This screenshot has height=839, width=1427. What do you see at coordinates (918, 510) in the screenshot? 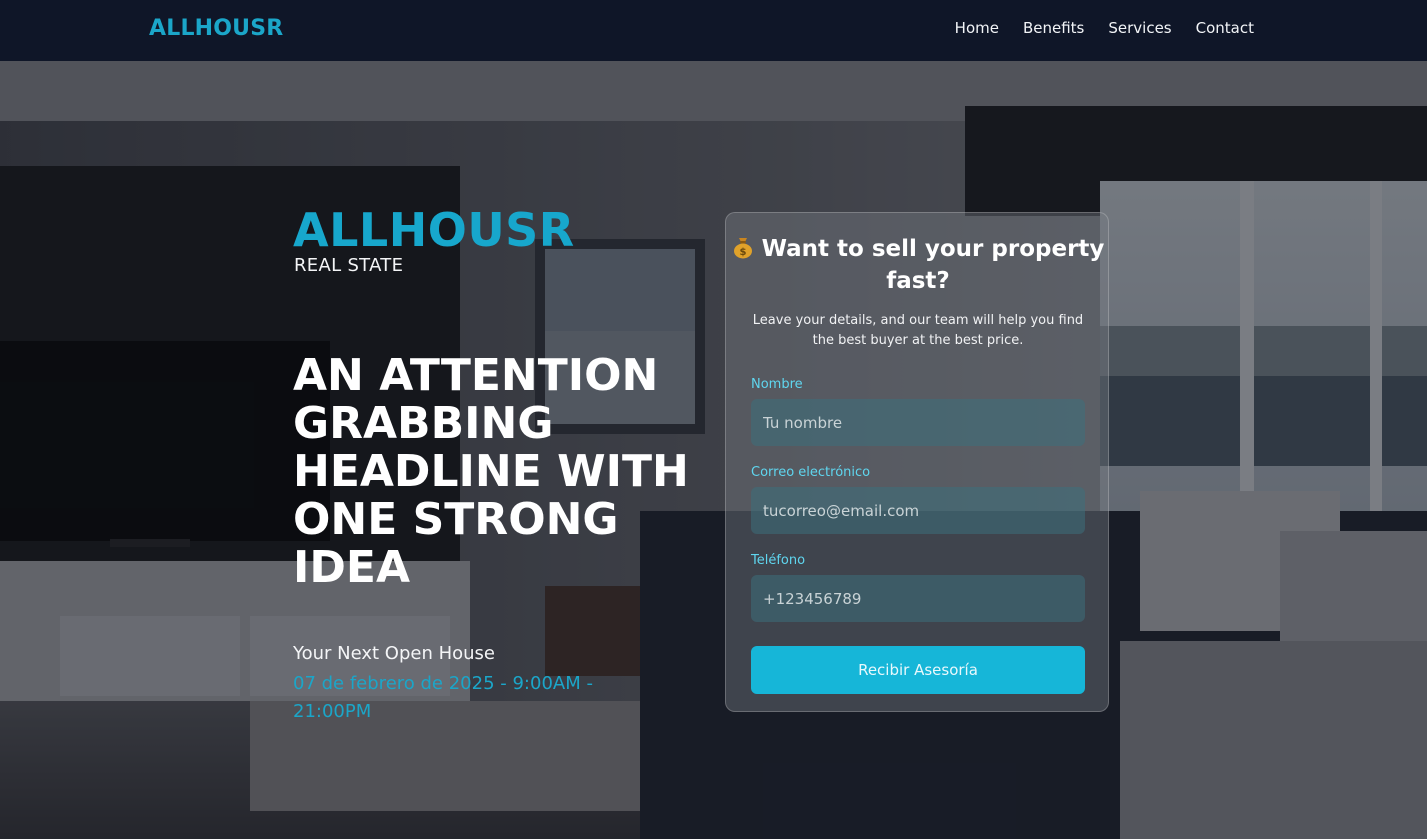
I see `email-input` at bounding box center [918, 510].